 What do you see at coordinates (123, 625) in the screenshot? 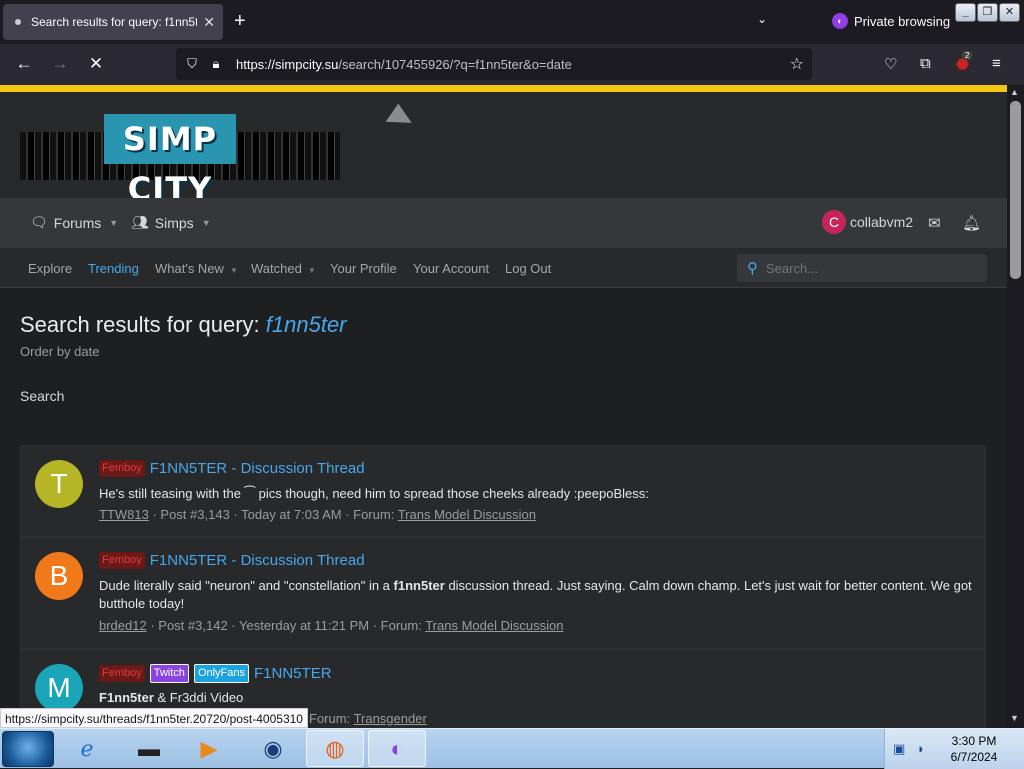
I see `author-link: brded12` at bounding box center [123, 625].